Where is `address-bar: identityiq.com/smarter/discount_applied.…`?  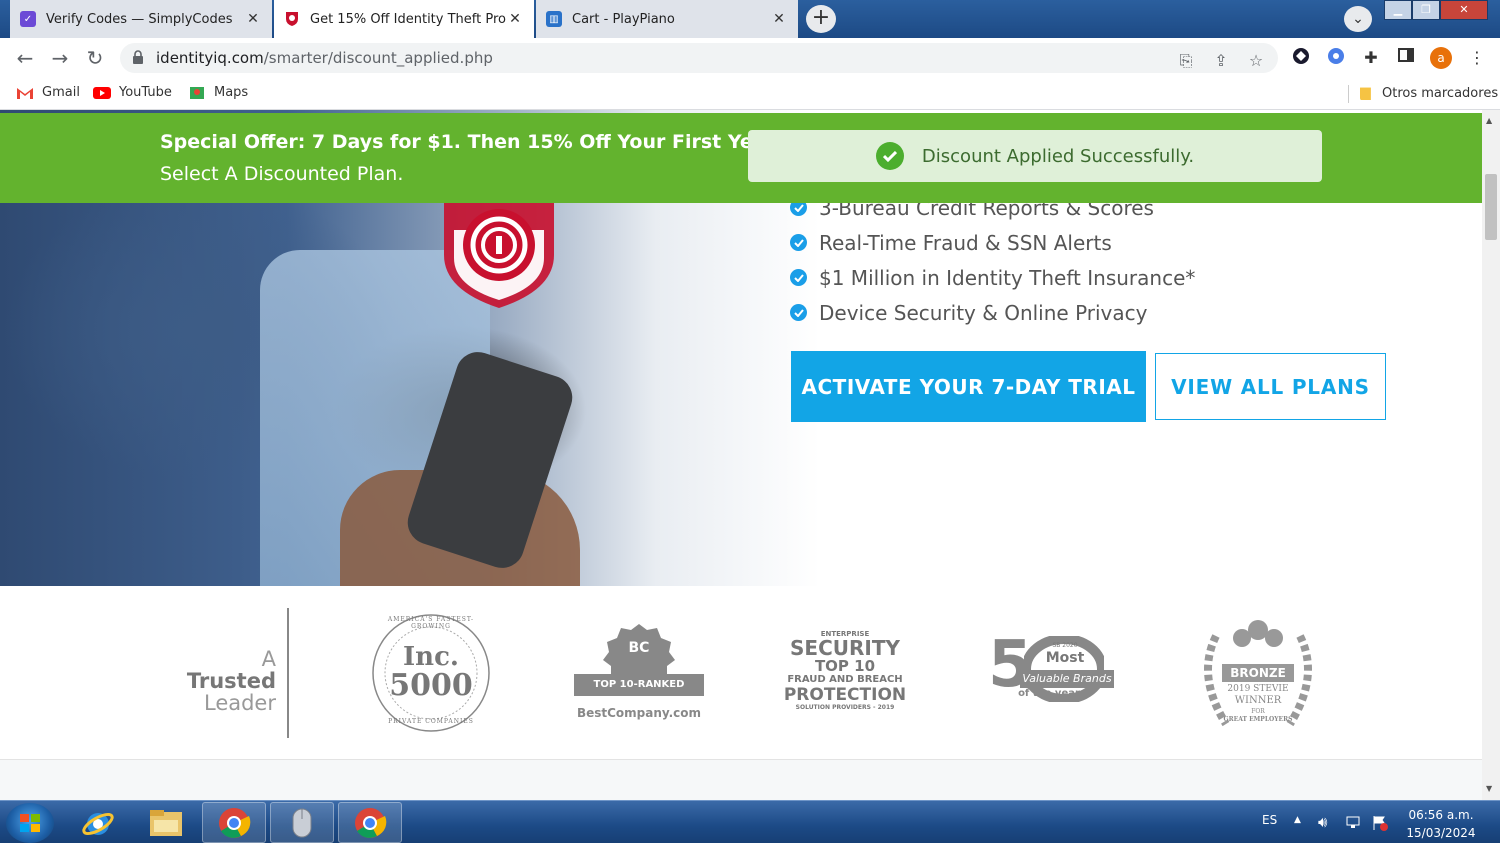
address-bar: identityiq.com/smarter/discount_applied.… is located at coordinates (699, 58).